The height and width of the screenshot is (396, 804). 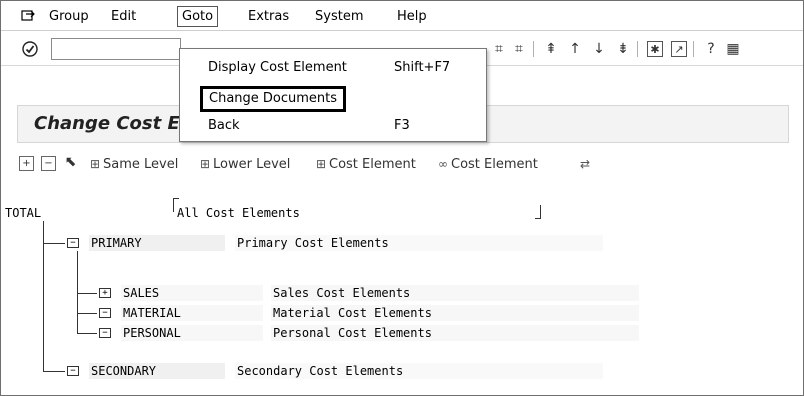 I want to click on reassign-icon: ⇄, so click(x=585, y=164).